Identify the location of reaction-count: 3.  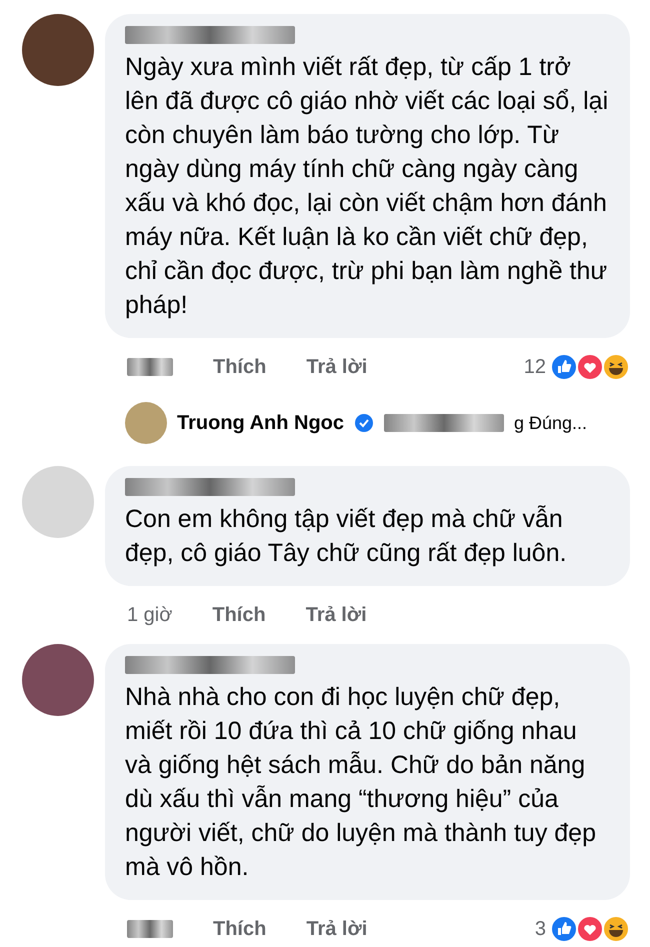
(540, 929).